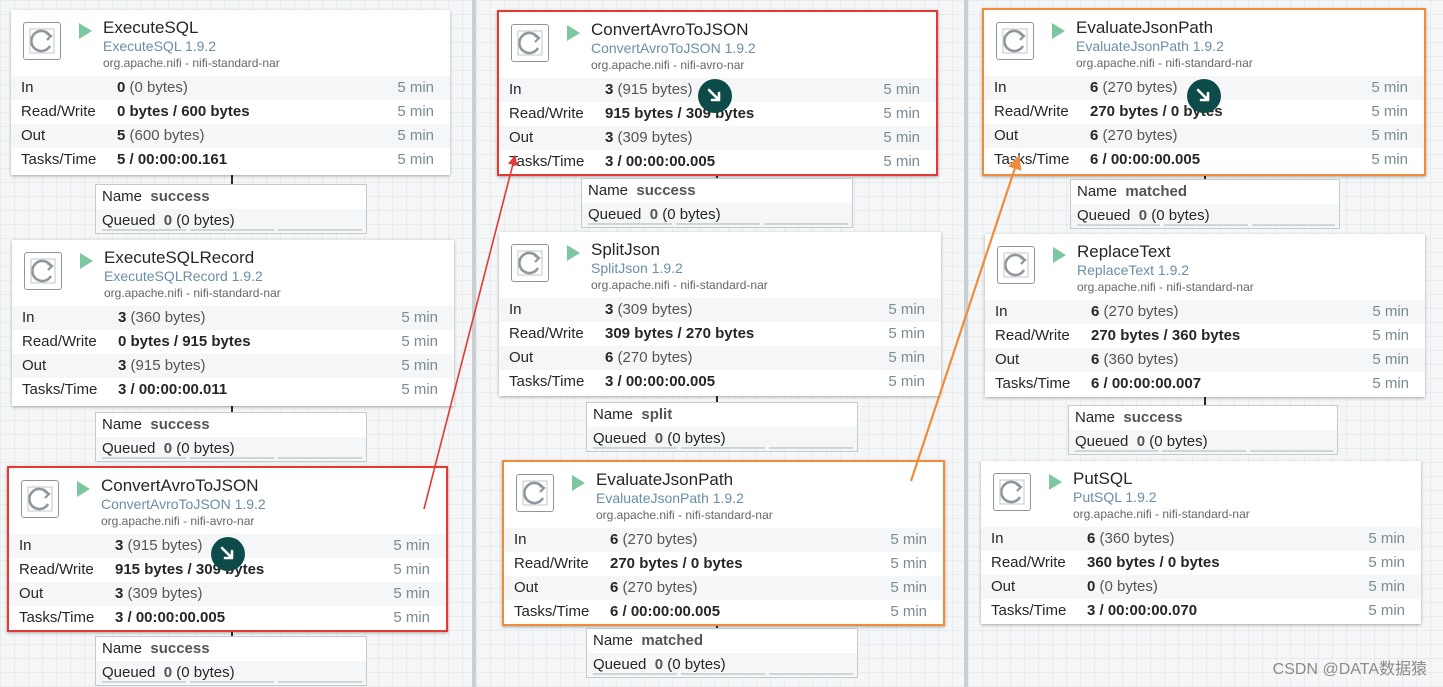 This screenshot has height=687, width=1443. What do you see at coordinates (1349, 669) in the screenshot?
I see `watermark: CSDN @DATA数据猿` at bounding box center [1349, 669].